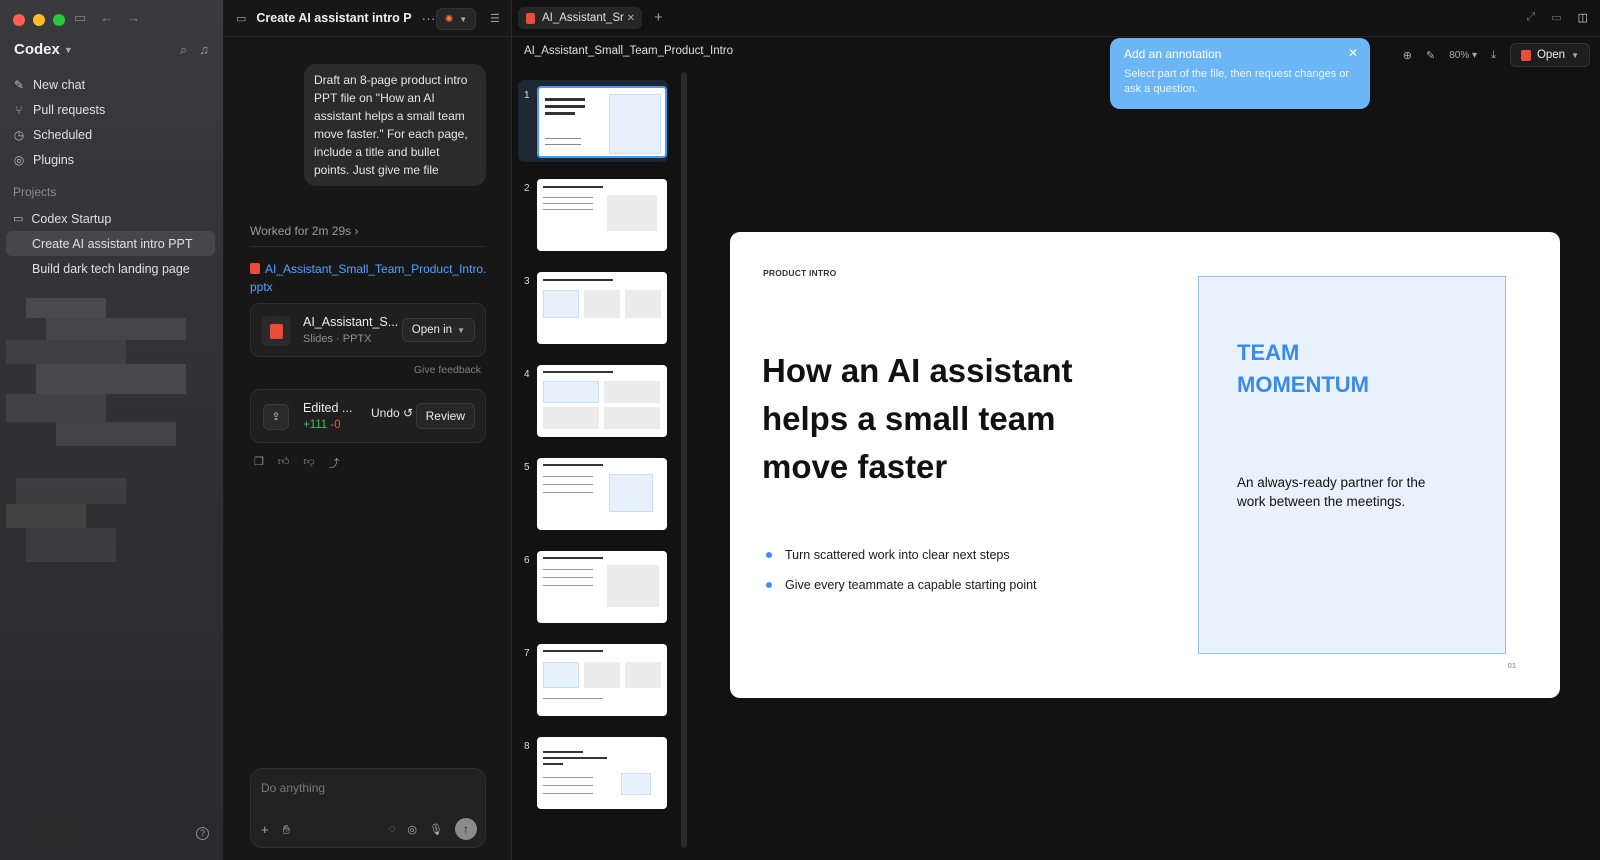  I want to click on slide-thumbnails: 1 2 3 4 5 6 7 8, so click(597, 466).